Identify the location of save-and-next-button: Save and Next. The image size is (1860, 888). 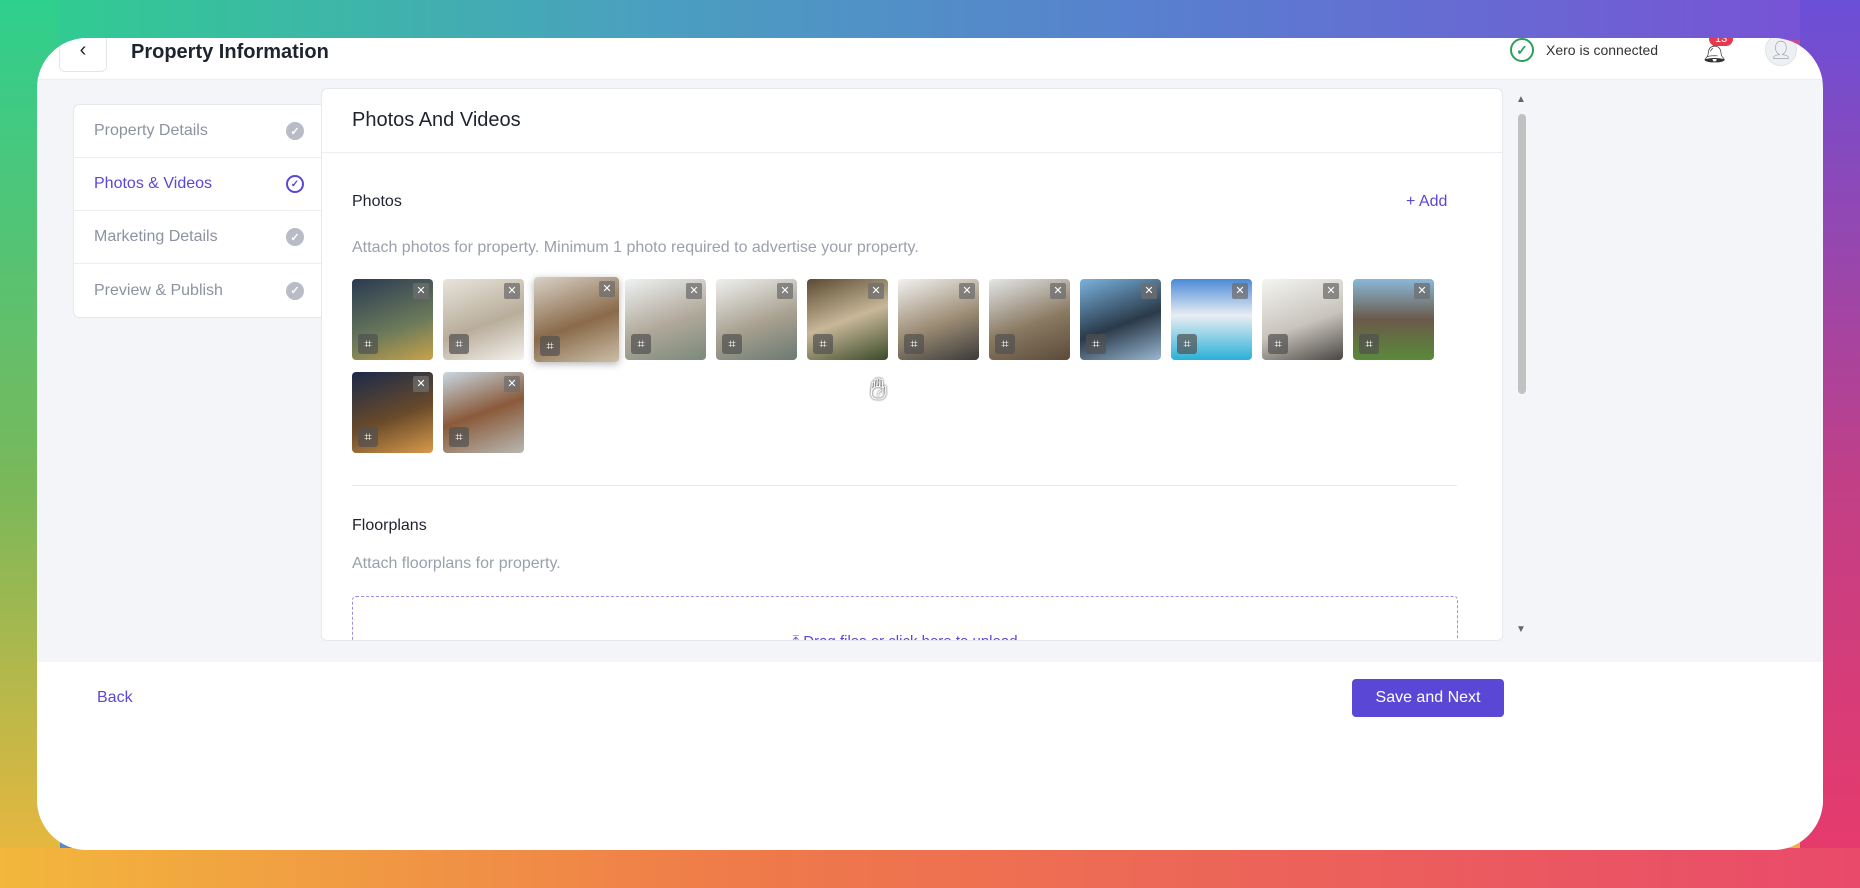
(1428, 698).